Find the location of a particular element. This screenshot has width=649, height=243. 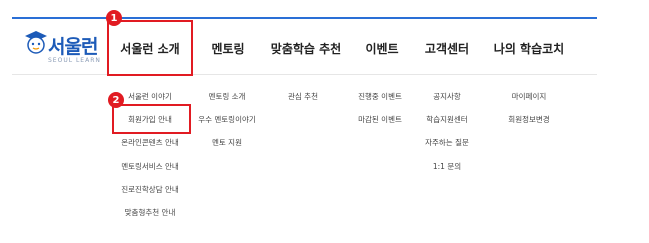

submenu-item: 마이페이지 is located at coordinates (529, 96).